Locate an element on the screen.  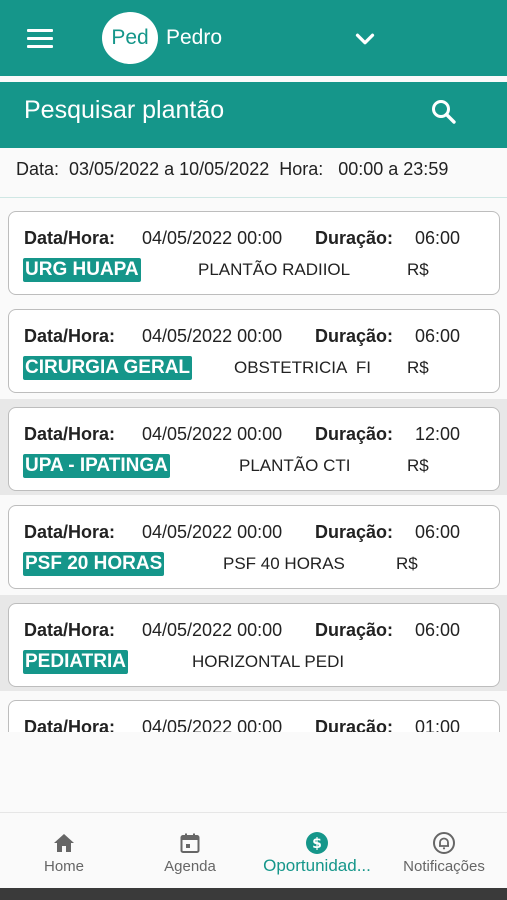
nav-notifications-label: Notificações is located at coordinates (444, 866).